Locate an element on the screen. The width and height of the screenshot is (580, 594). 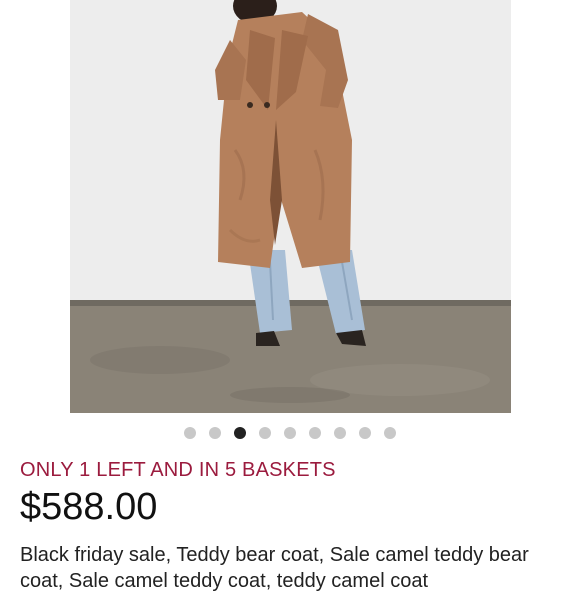
price: $588.00 is located at coordinates (89, 507).